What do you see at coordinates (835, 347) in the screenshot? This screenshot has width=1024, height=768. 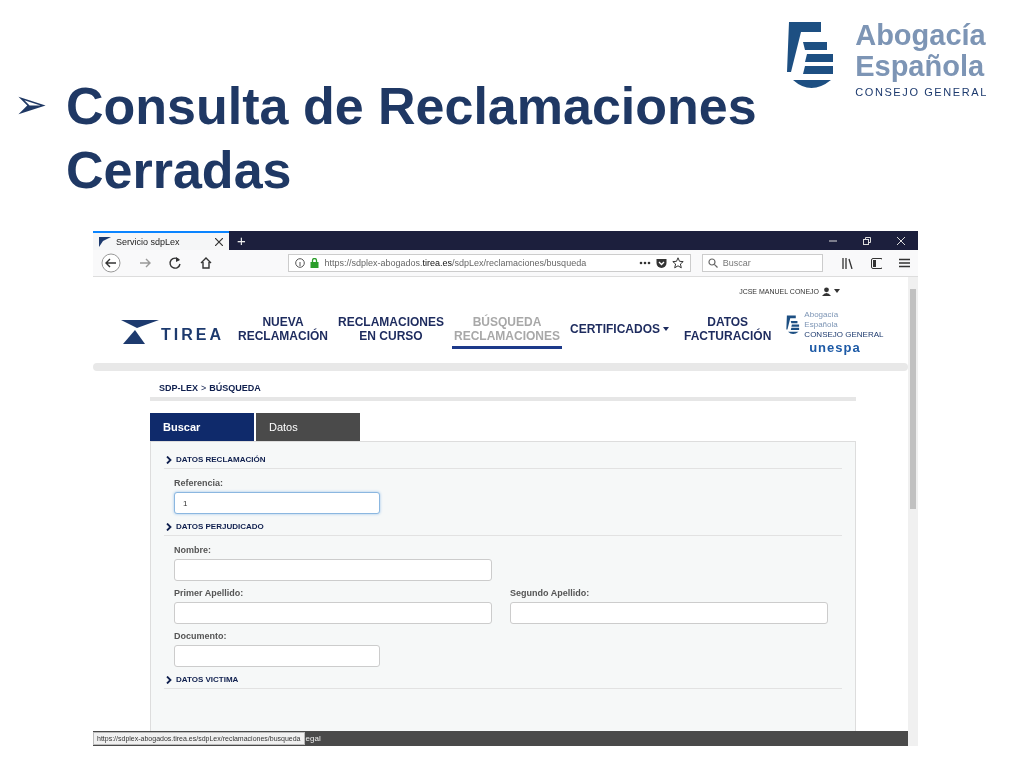 I see `partner-logo: unespa` at bounding box center [835, 347].